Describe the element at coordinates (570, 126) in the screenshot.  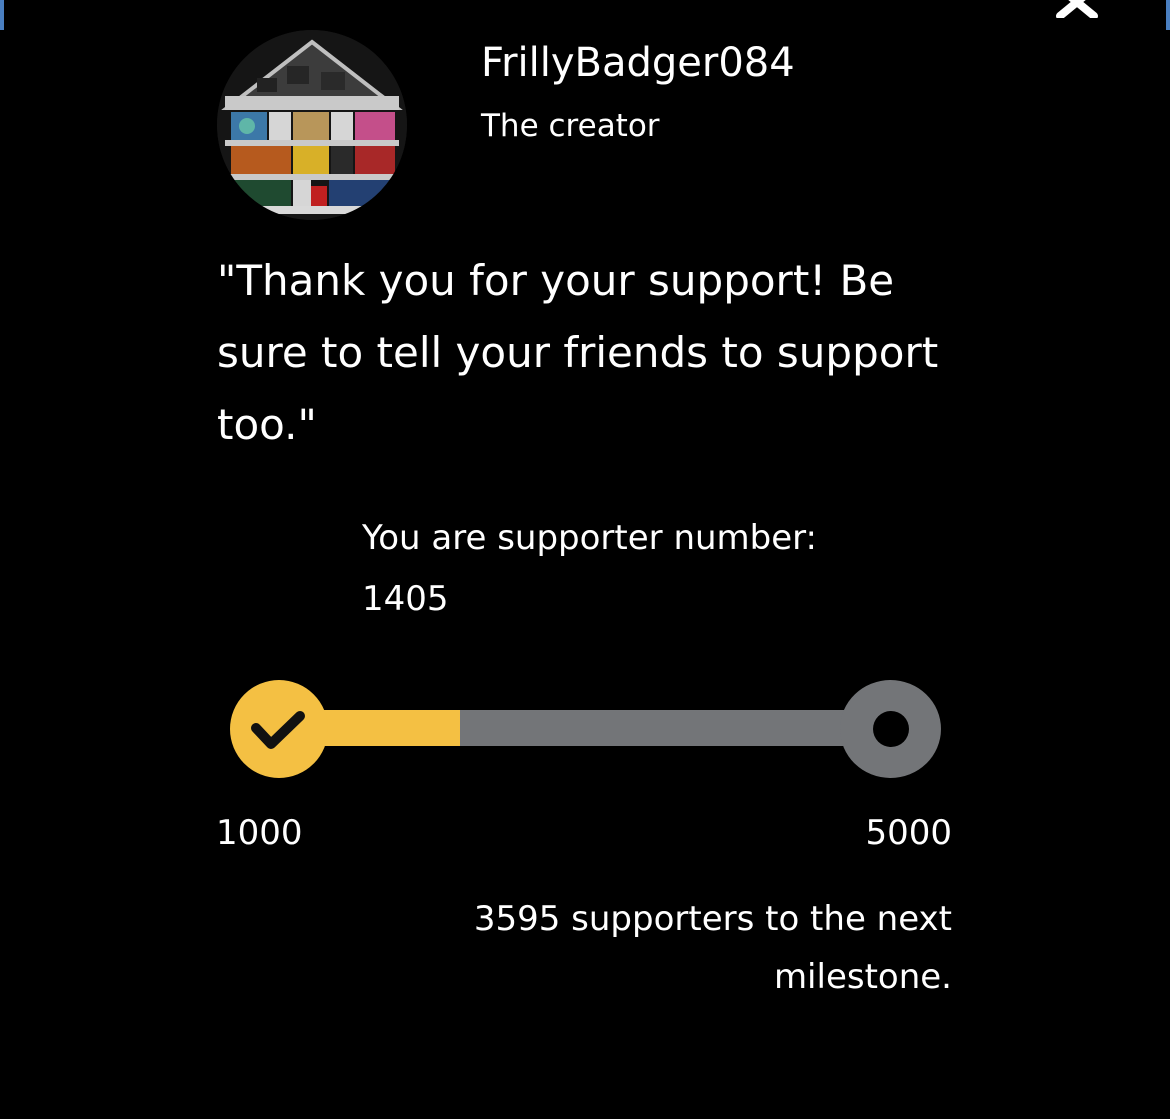
I see `creator-role: The creator` at that location.